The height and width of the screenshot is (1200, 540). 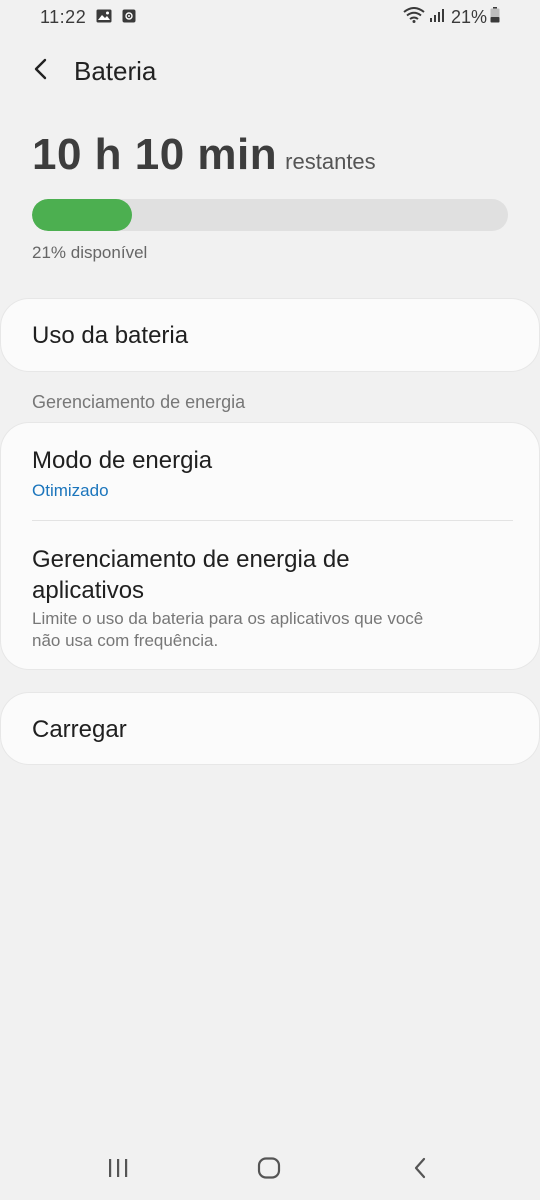 I want to click on navigation-bar, so click(x=270, y=1170).